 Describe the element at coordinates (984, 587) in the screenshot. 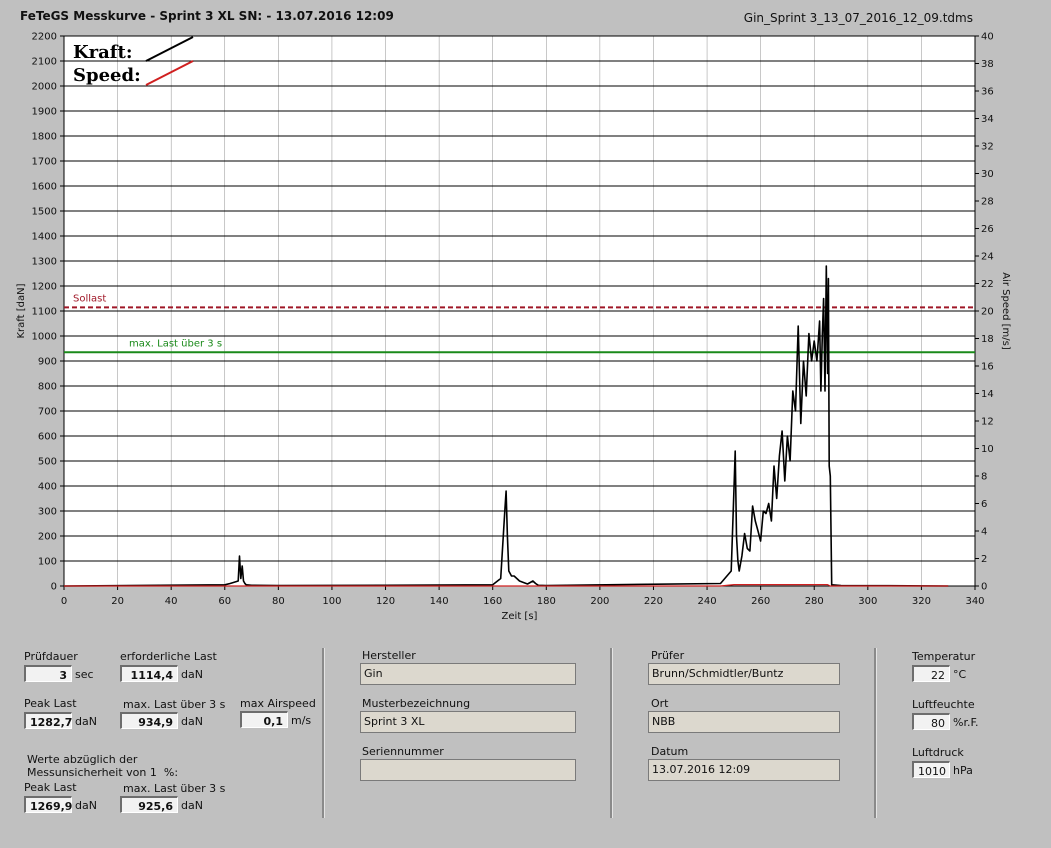

I see `y2-tick-label: 0` at that location.